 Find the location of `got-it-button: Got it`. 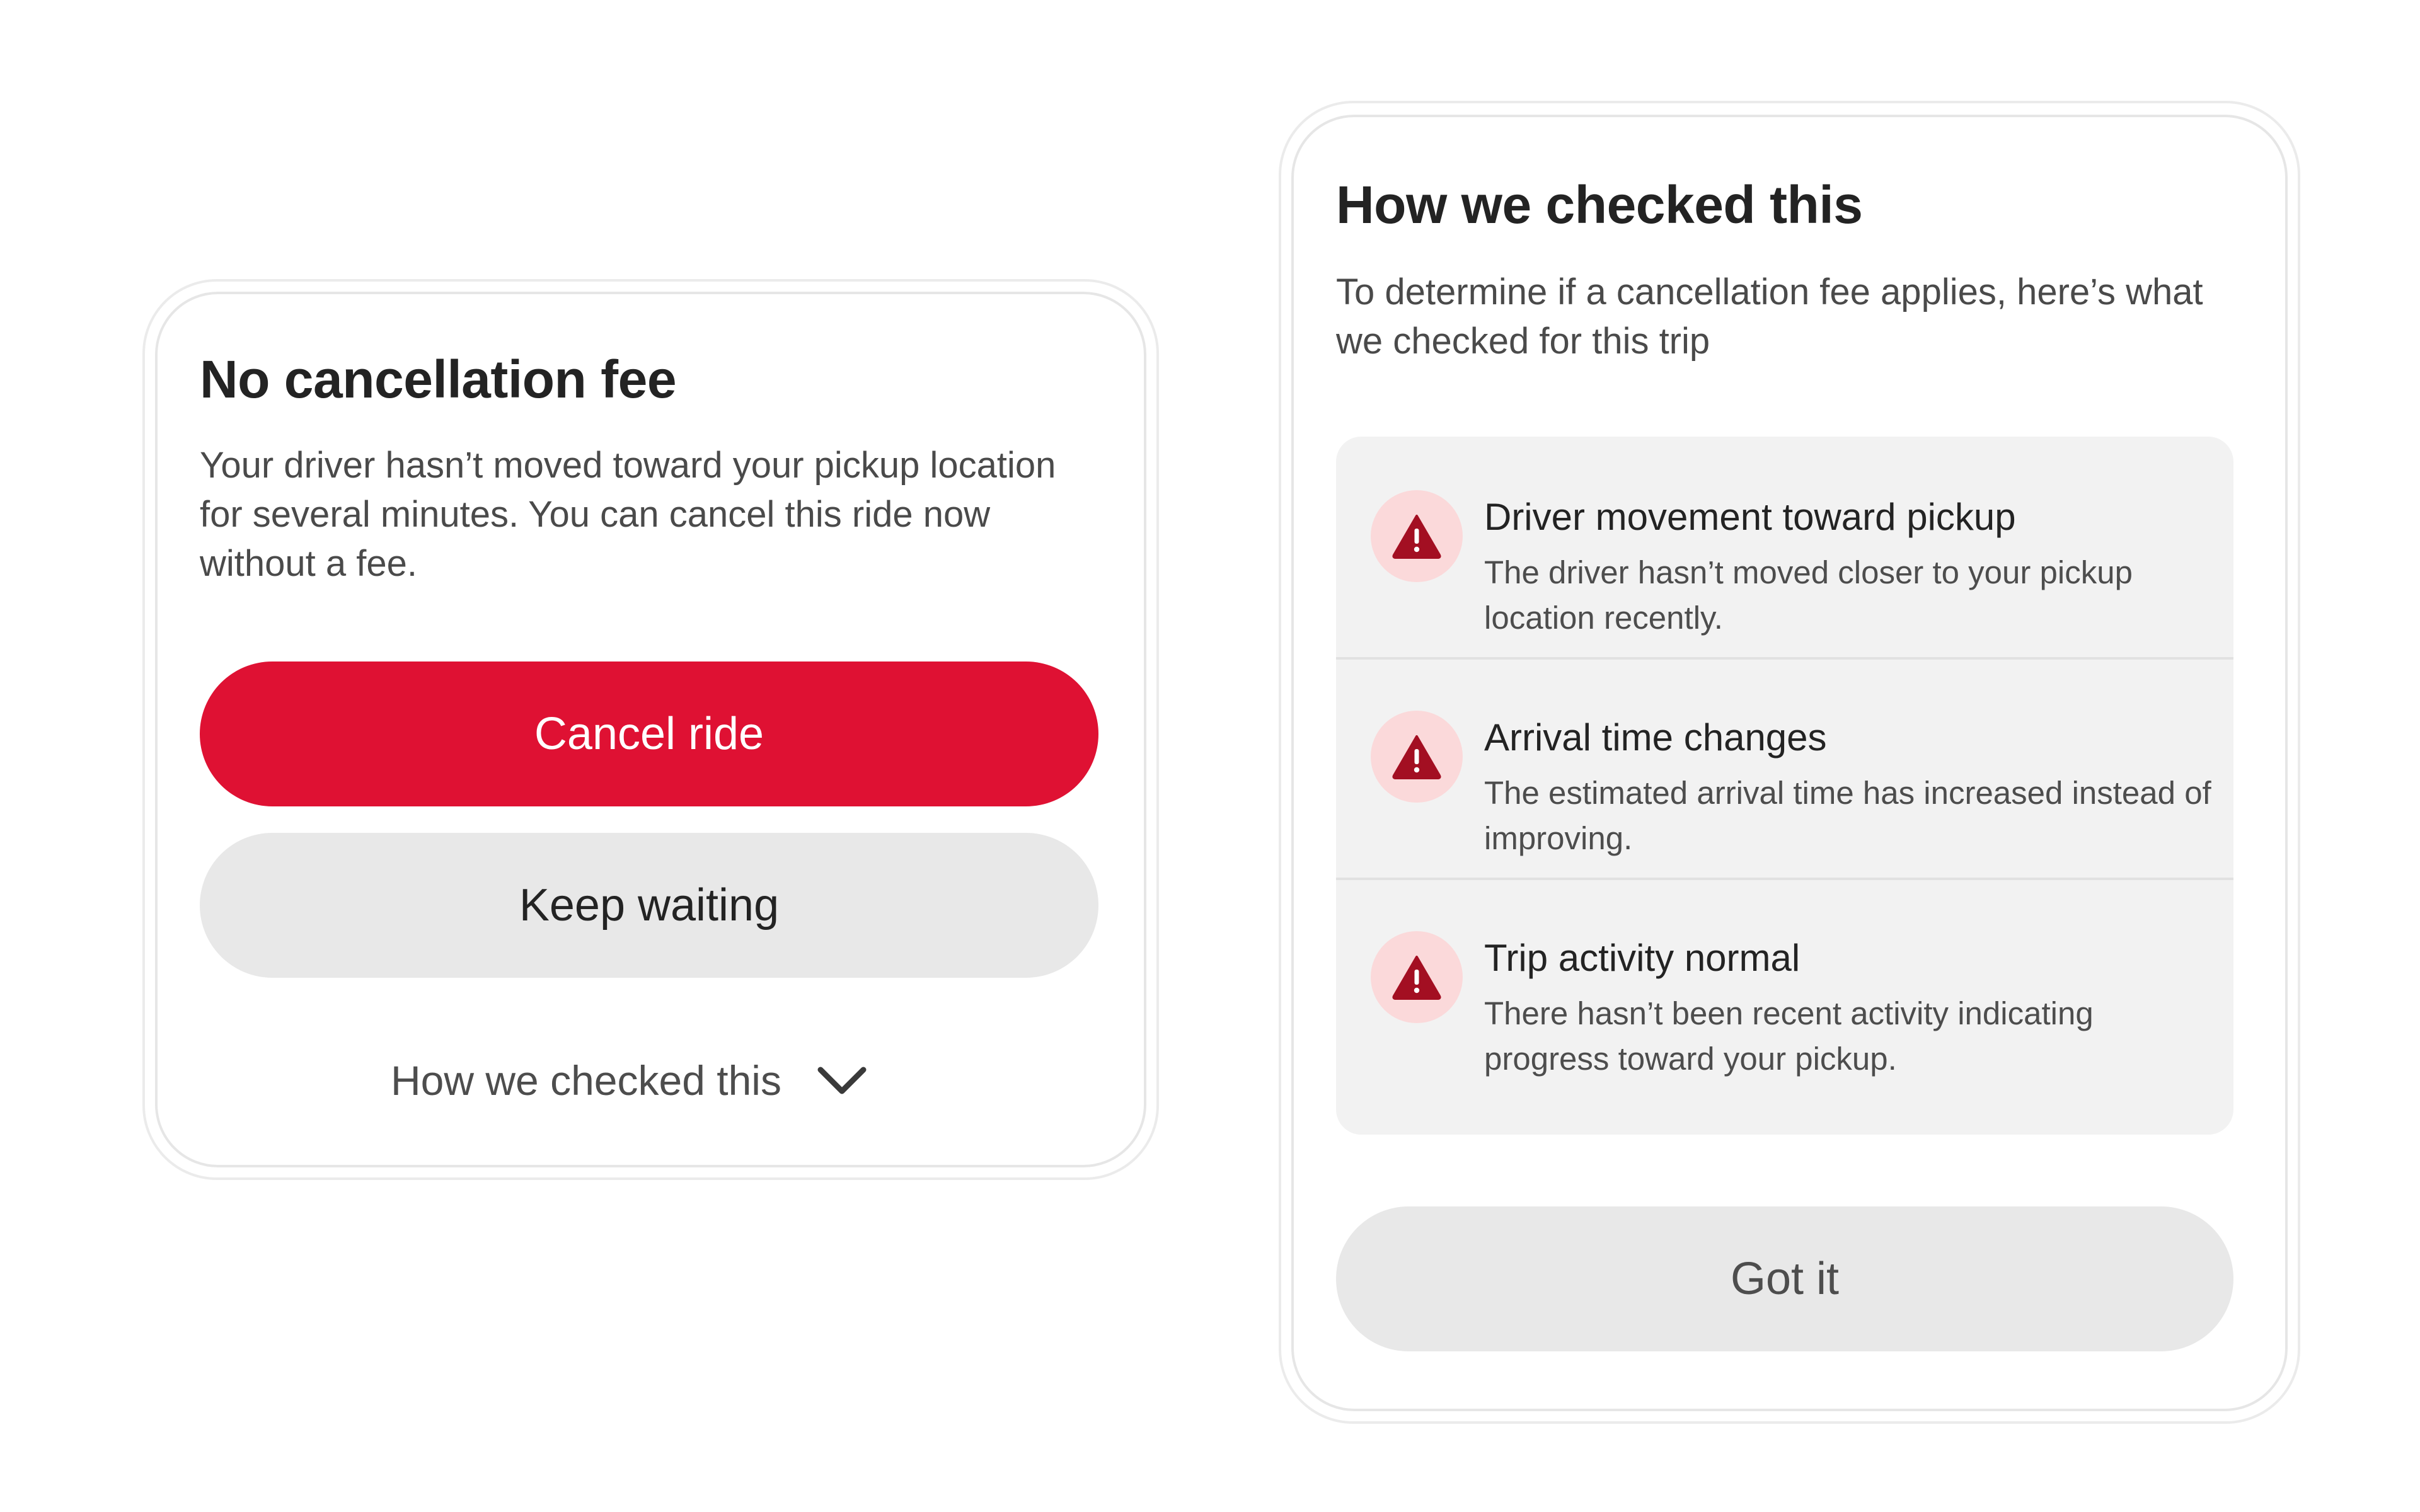

got-it-button: Got it is located at coordinates (1785, 1278).